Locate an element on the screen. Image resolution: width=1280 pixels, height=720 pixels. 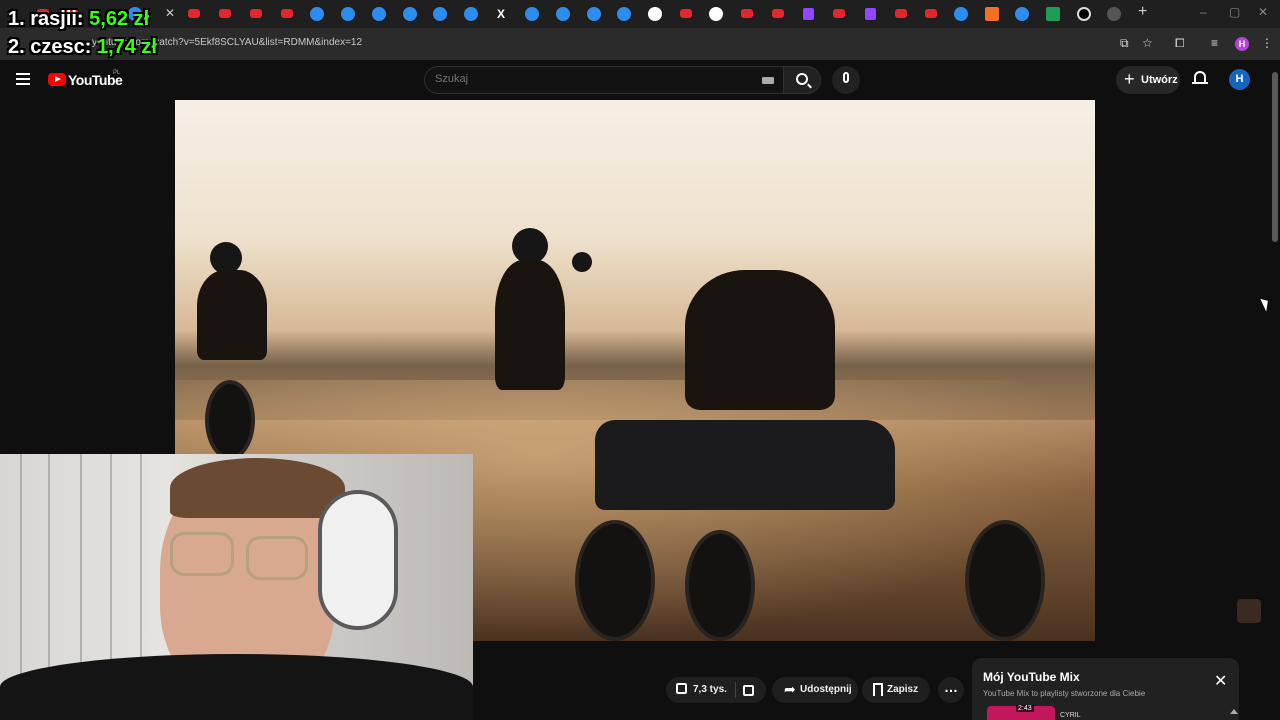
web-icon is located at coordinates (1114, 14).